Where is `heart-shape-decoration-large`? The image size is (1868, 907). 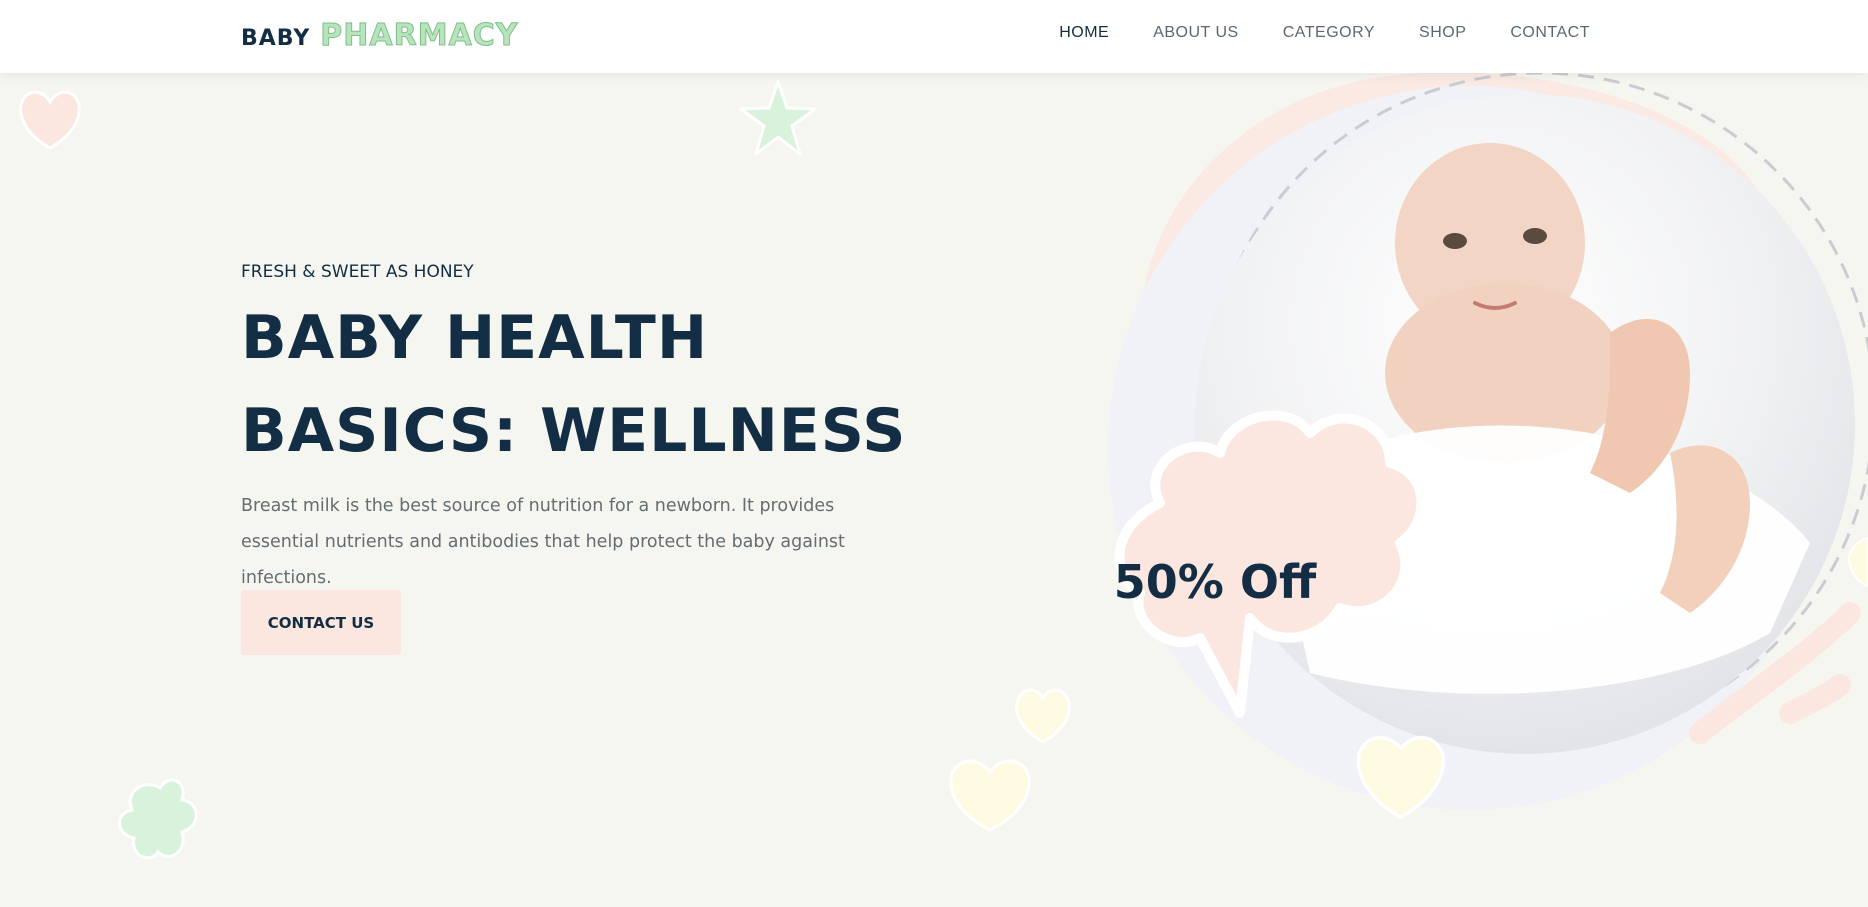
heart-shape-decoration-large is located at coordinates (990, 795).